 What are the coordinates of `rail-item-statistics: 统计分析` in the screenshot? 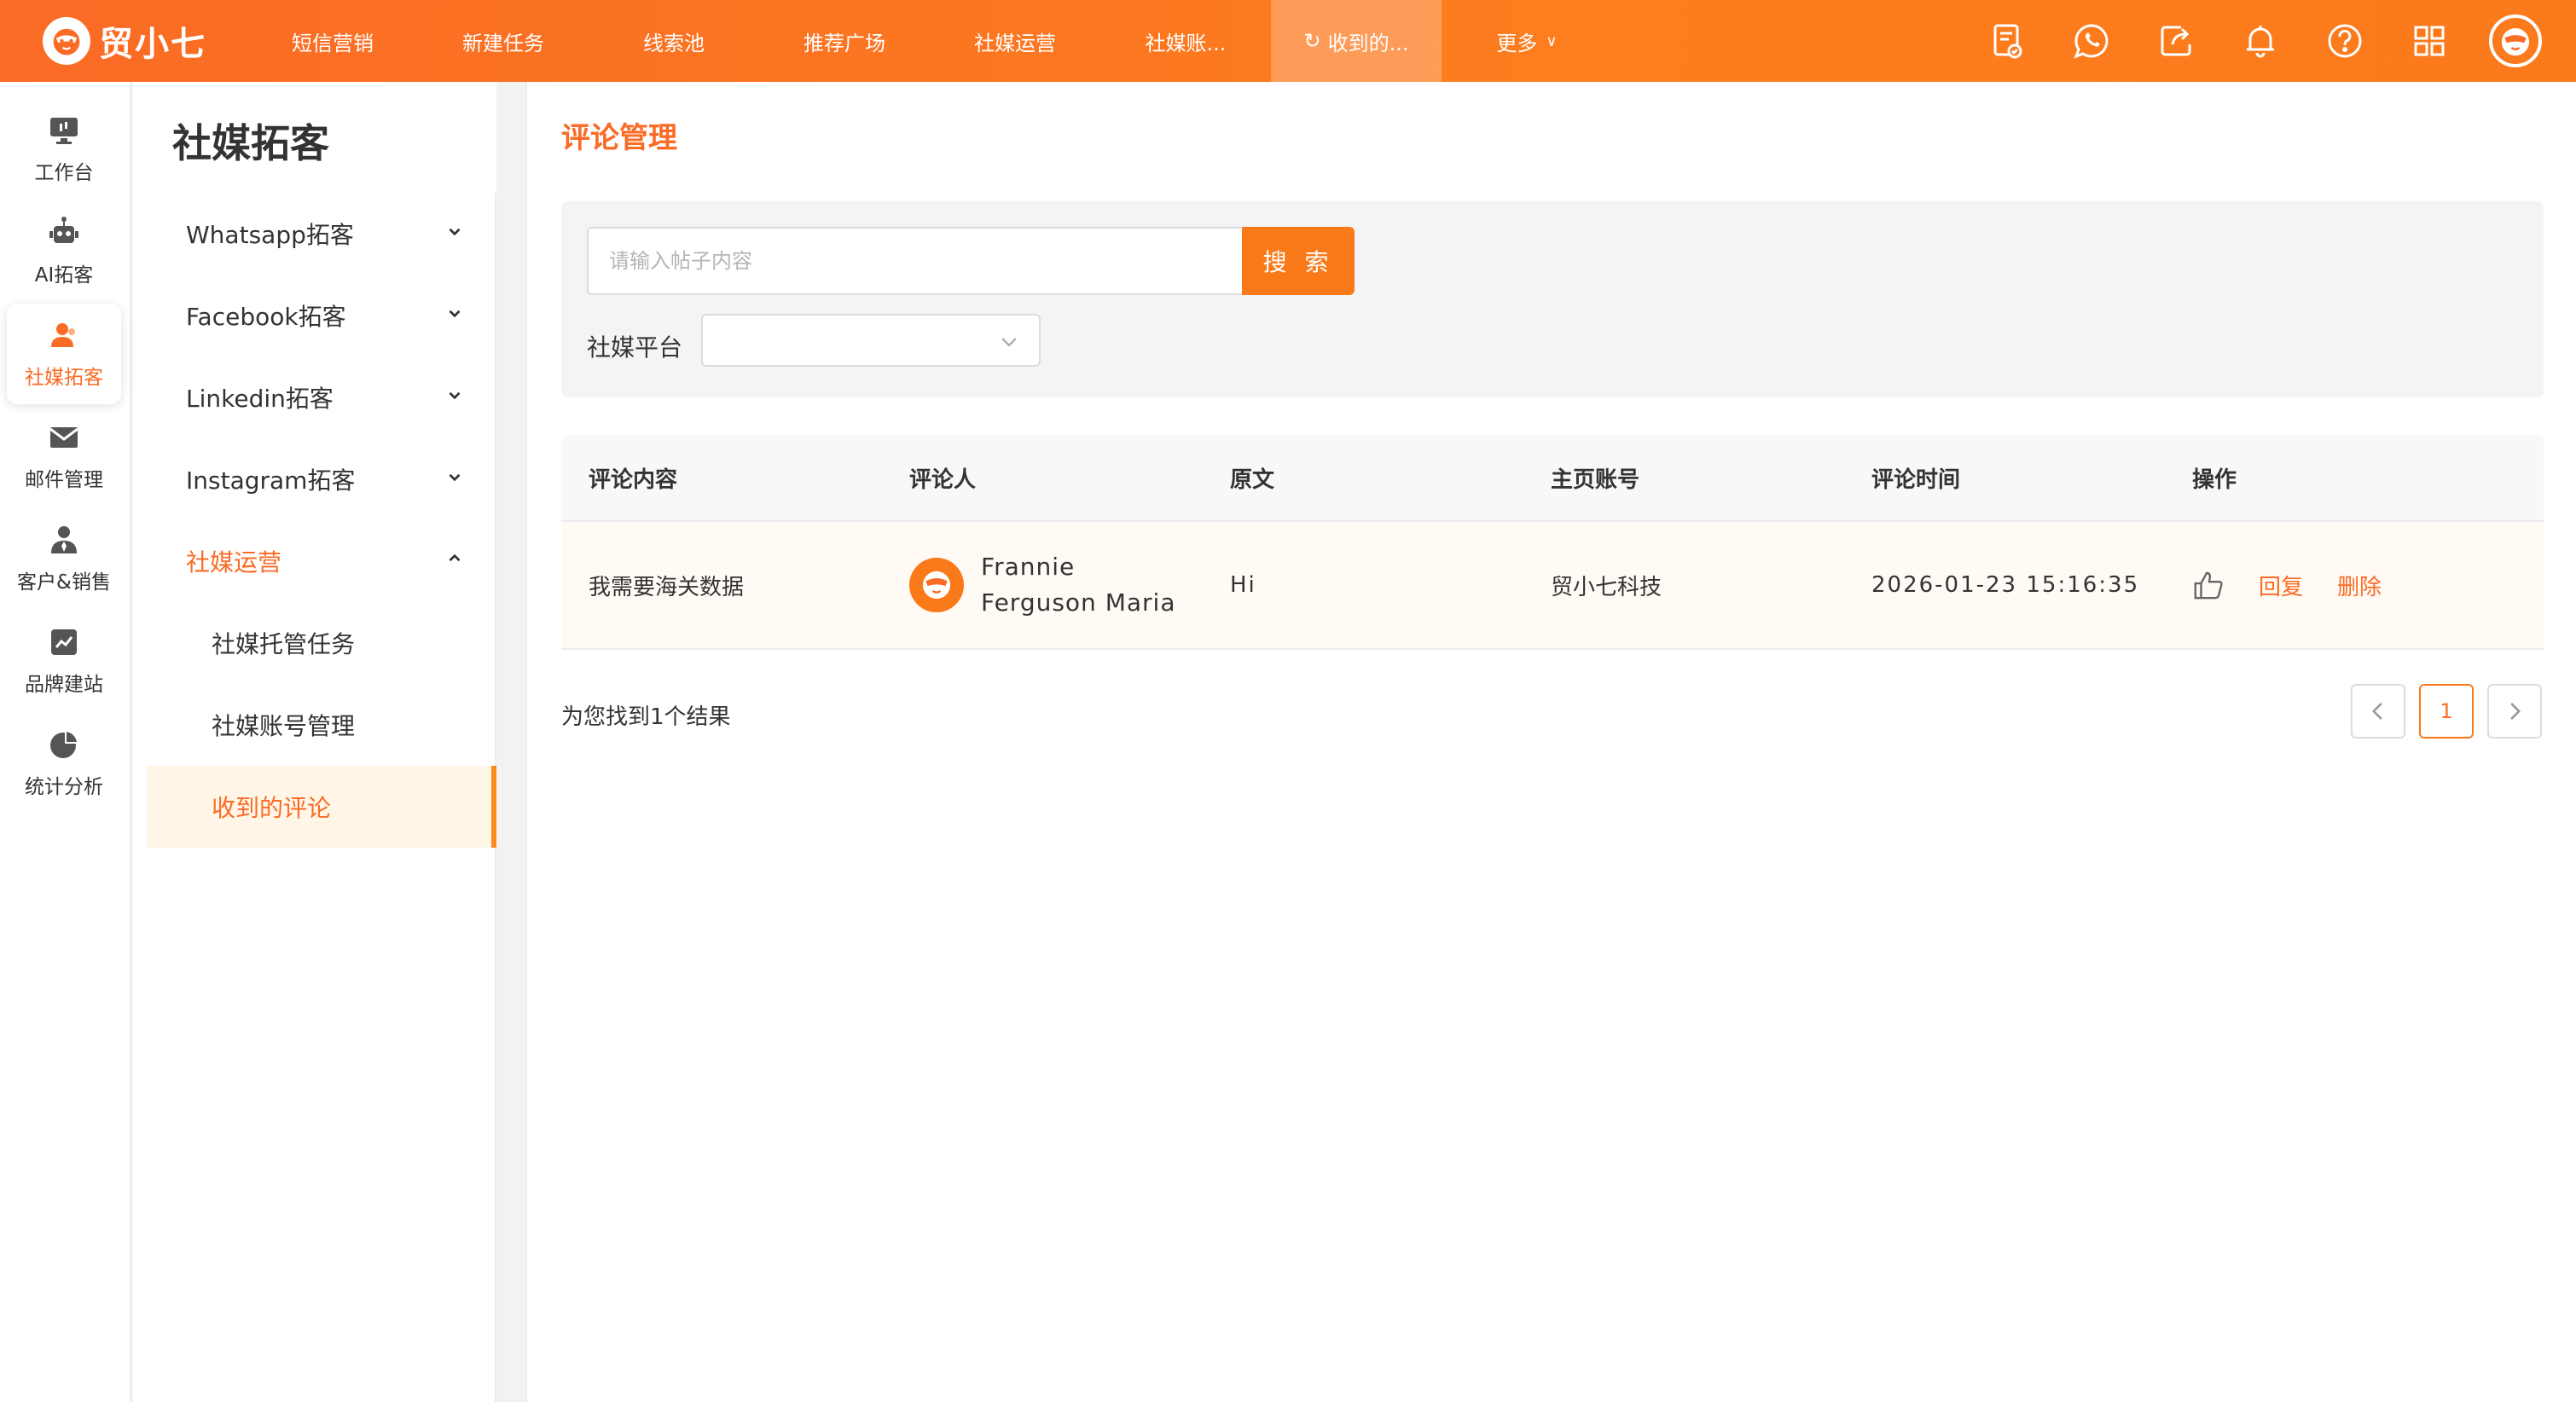 It's located at (64, 763).